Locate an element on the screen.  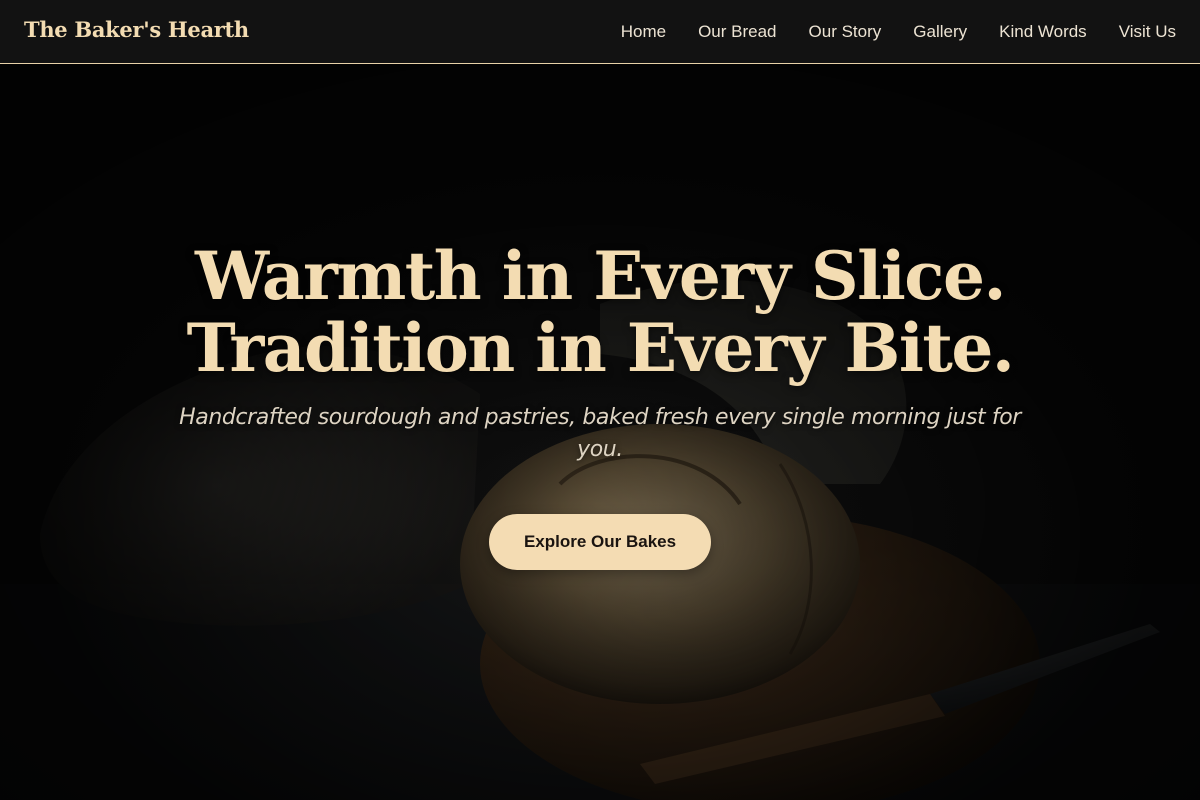
nav-link-home: Home is located at coordinates (643, 31).